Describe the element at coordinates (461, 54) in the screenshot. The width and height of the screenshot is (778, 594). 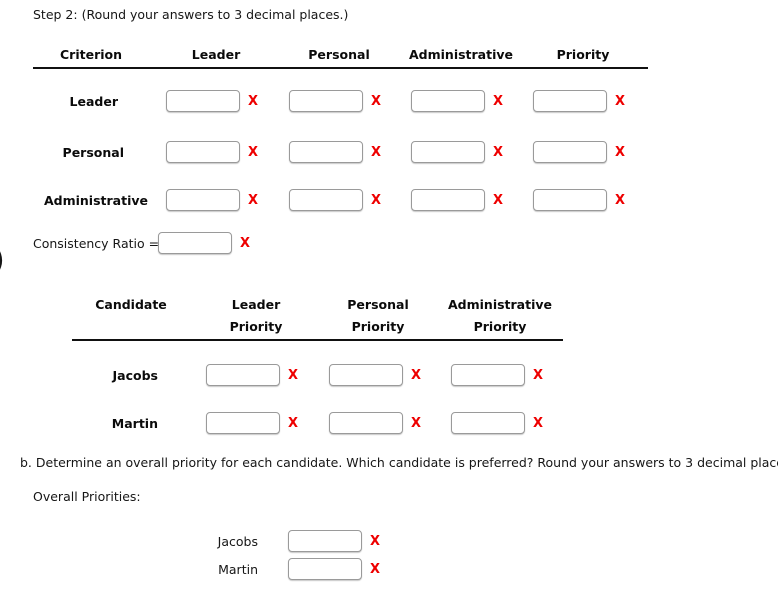
I see `criterion-table-header-administrative: Administrative` at that location.